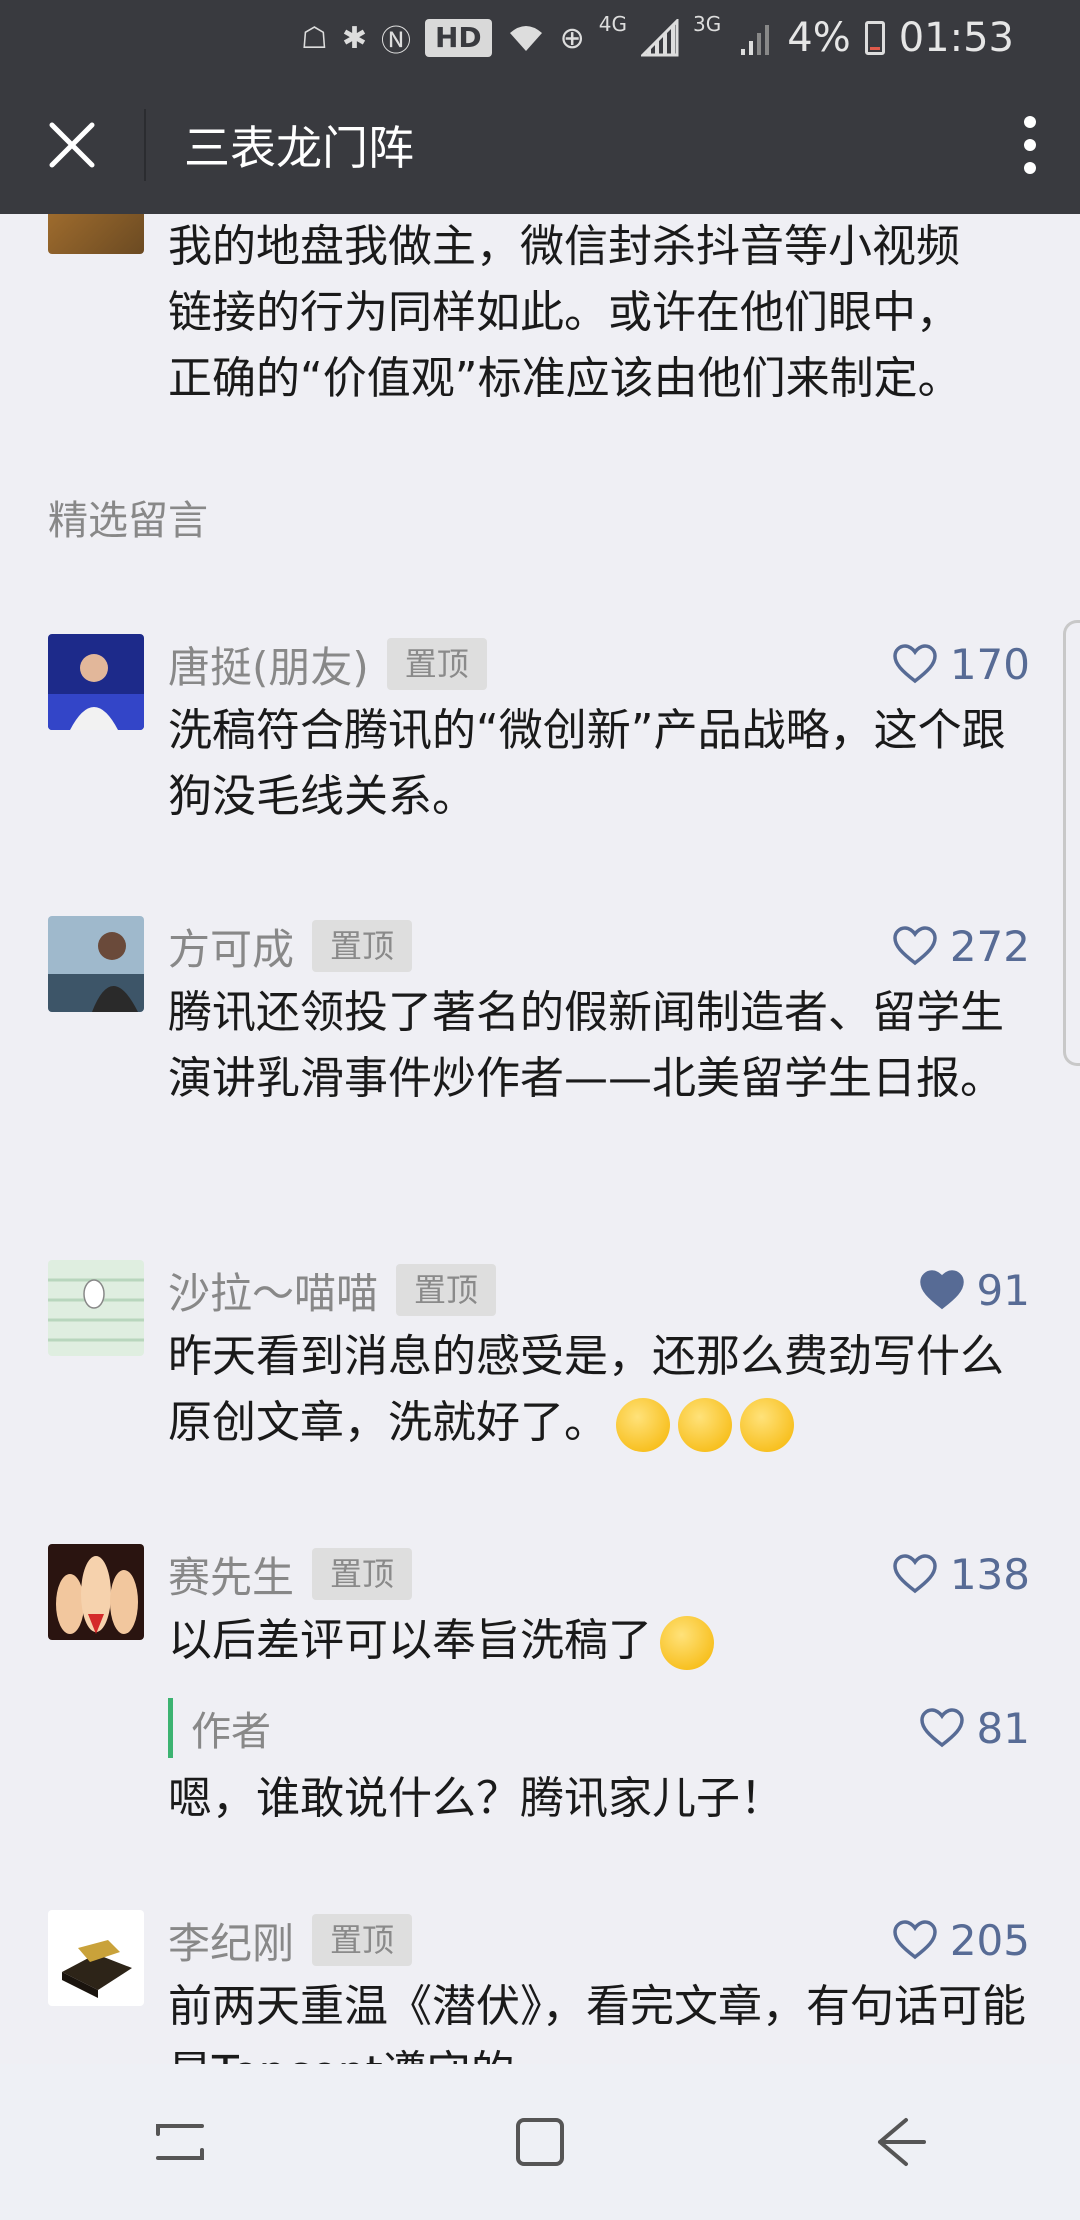 The height and width of the screenshot is (2220, 1080). I want to click on system-navigation-bar, so click(540, 2142).